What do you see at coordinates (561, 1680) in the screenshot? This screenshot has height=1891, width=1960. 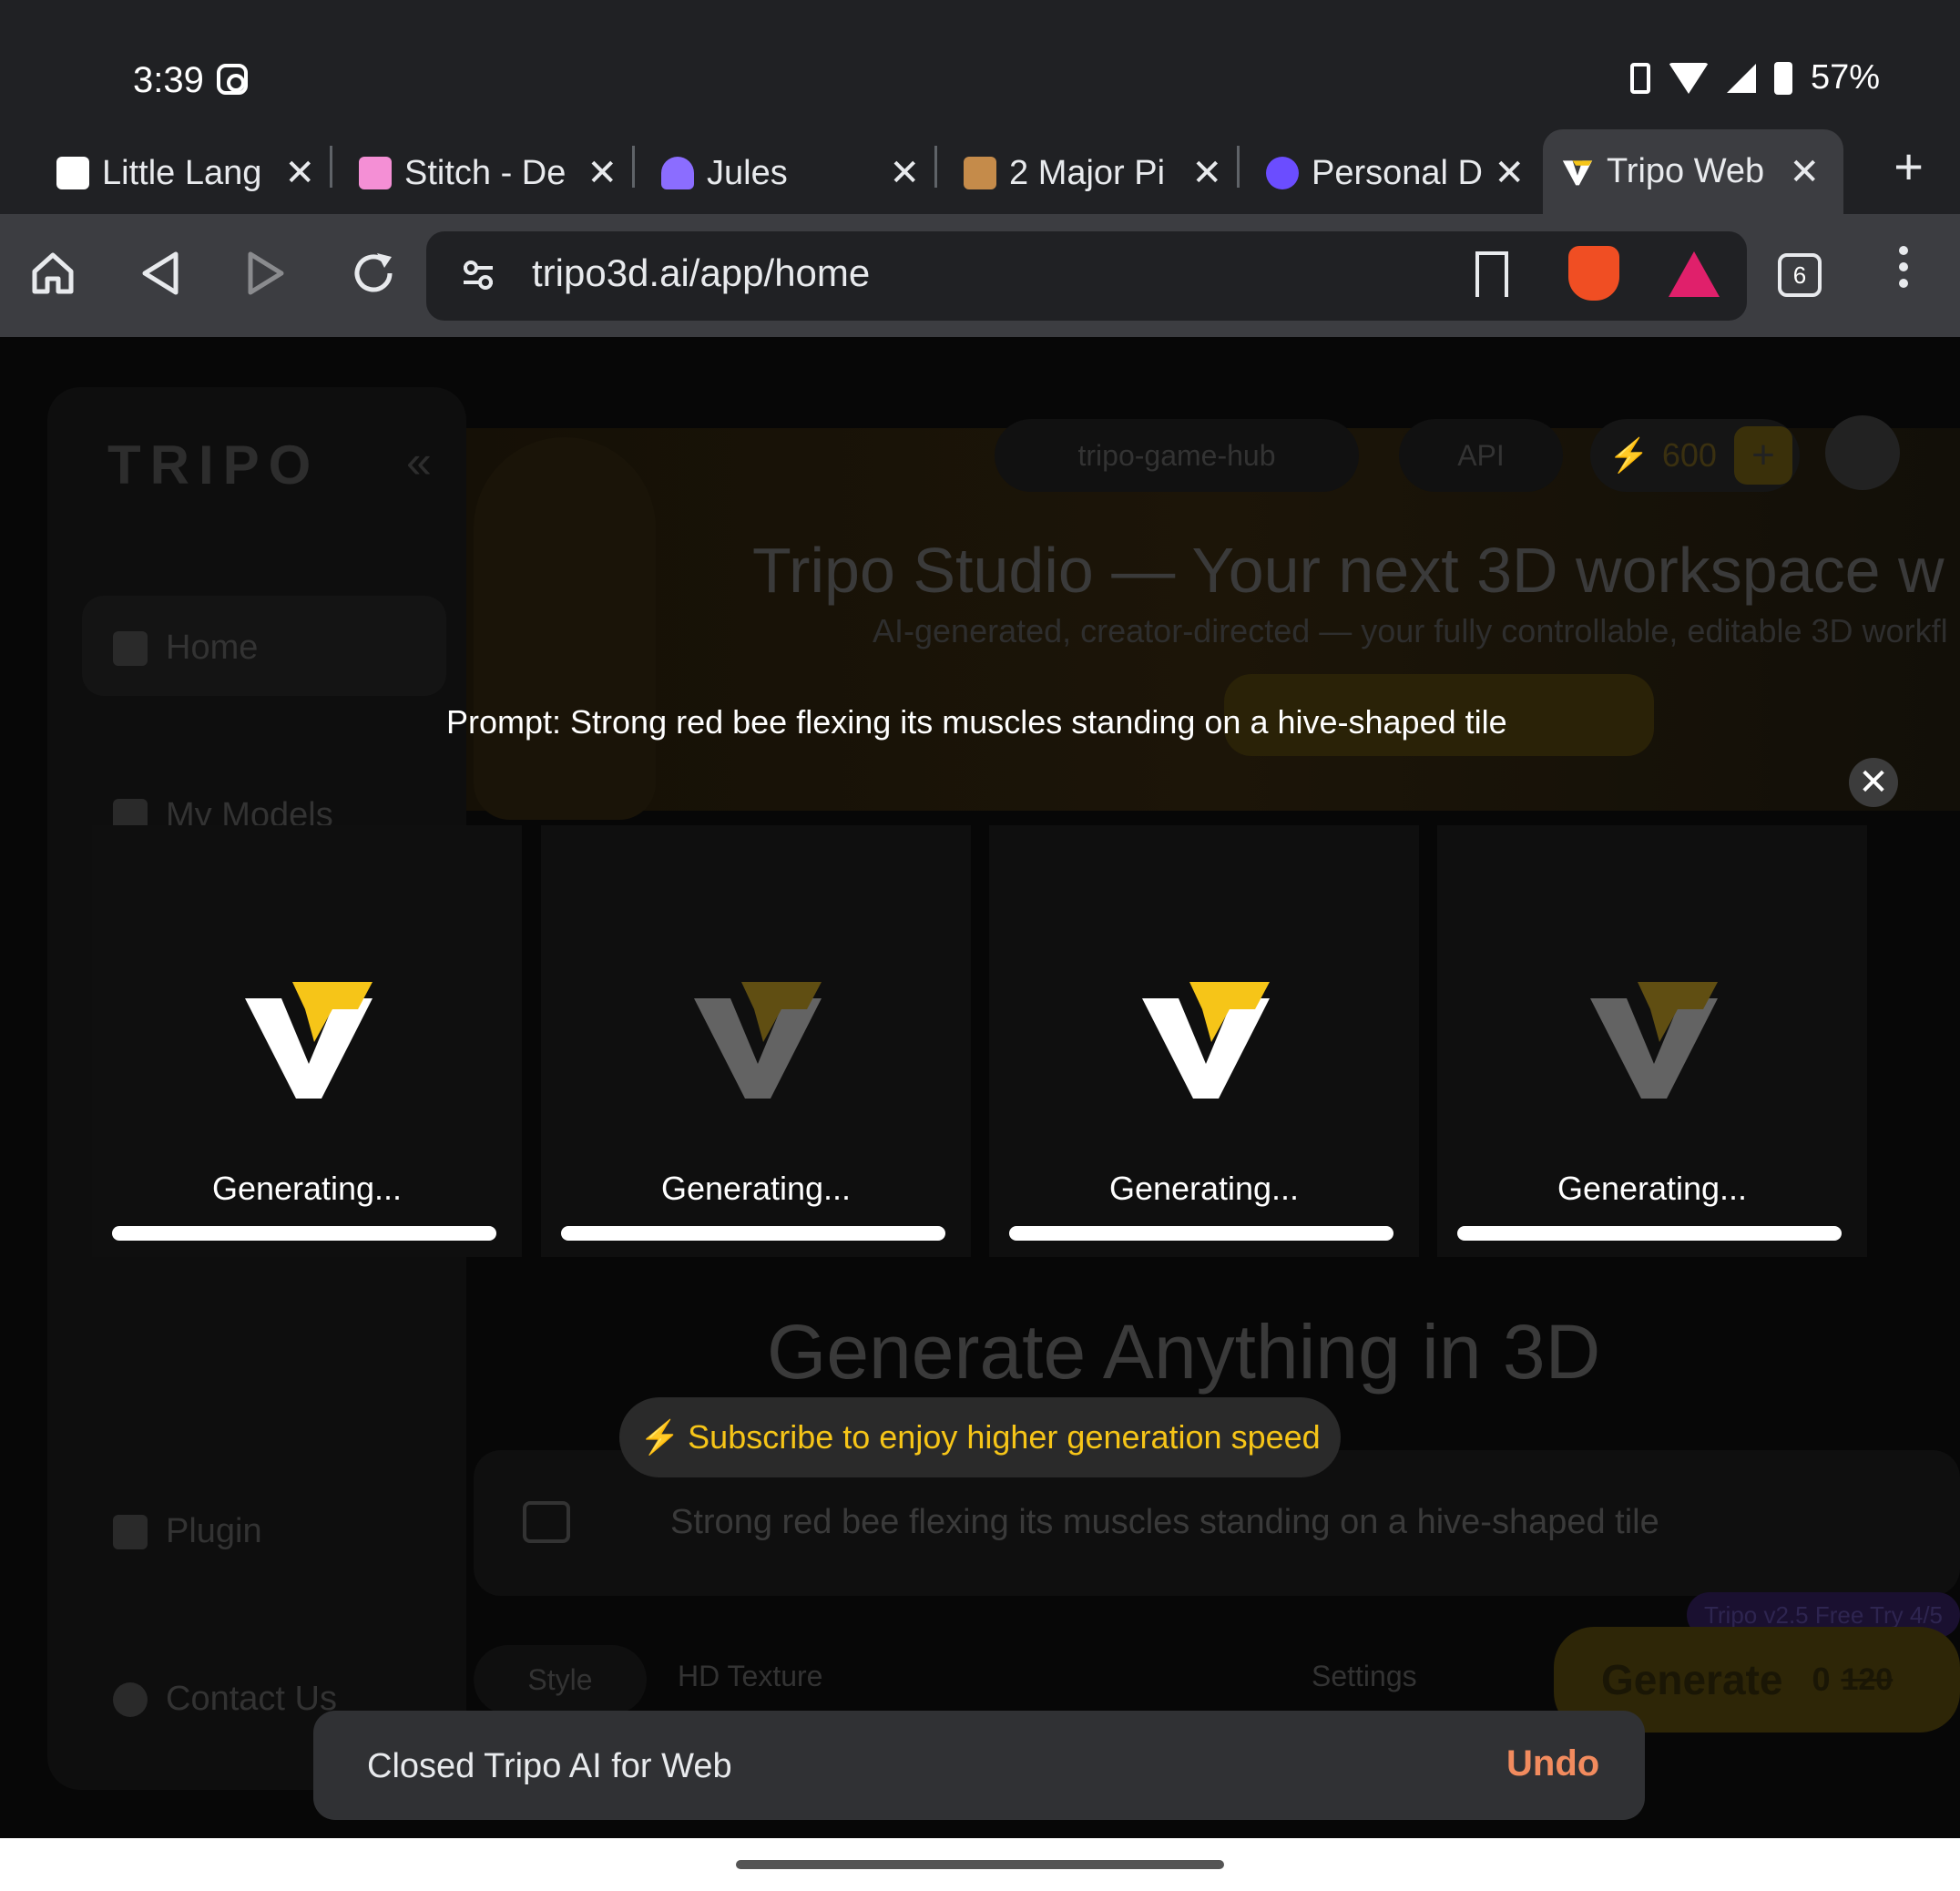 I see `style-dropdown: Style` at bounding box center [561, 1680].